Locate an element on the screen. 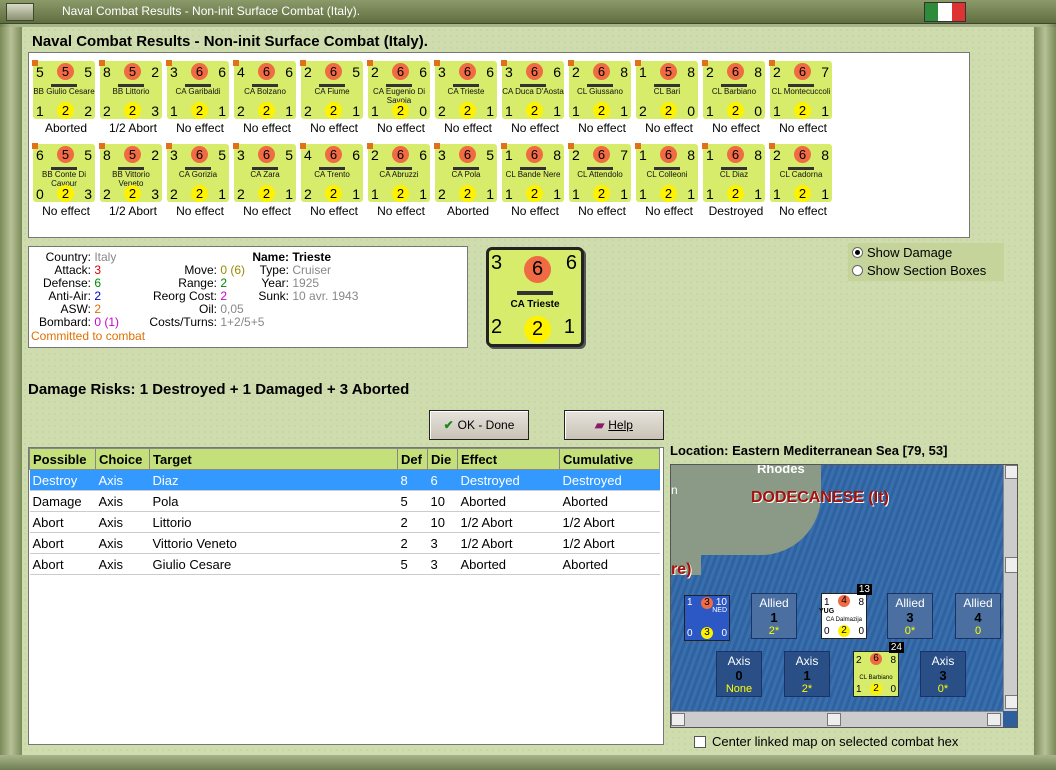 This screenshot has width=1056, height=770. counter-name: CA Garibaldi is located at coordinates (198, 91).